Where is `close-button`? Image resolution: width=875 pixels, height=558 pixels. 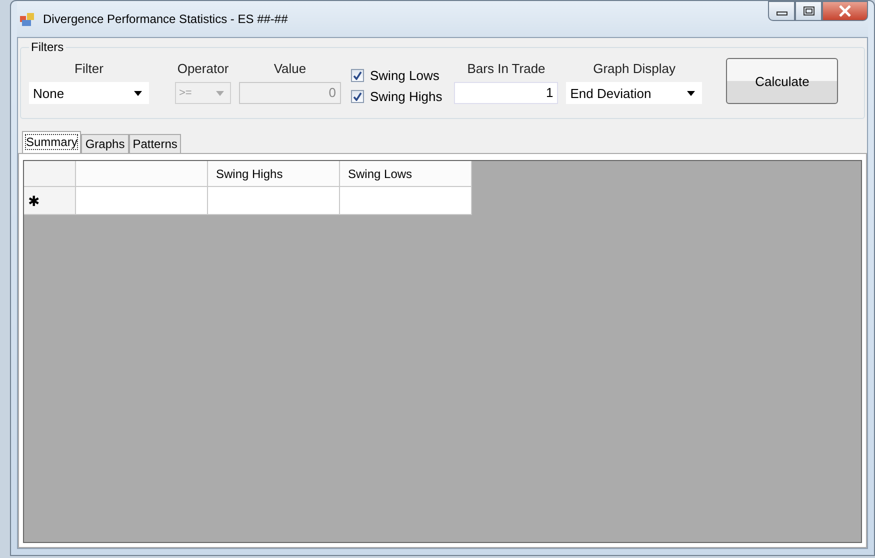
close-button is located at coordinates (845, 11).